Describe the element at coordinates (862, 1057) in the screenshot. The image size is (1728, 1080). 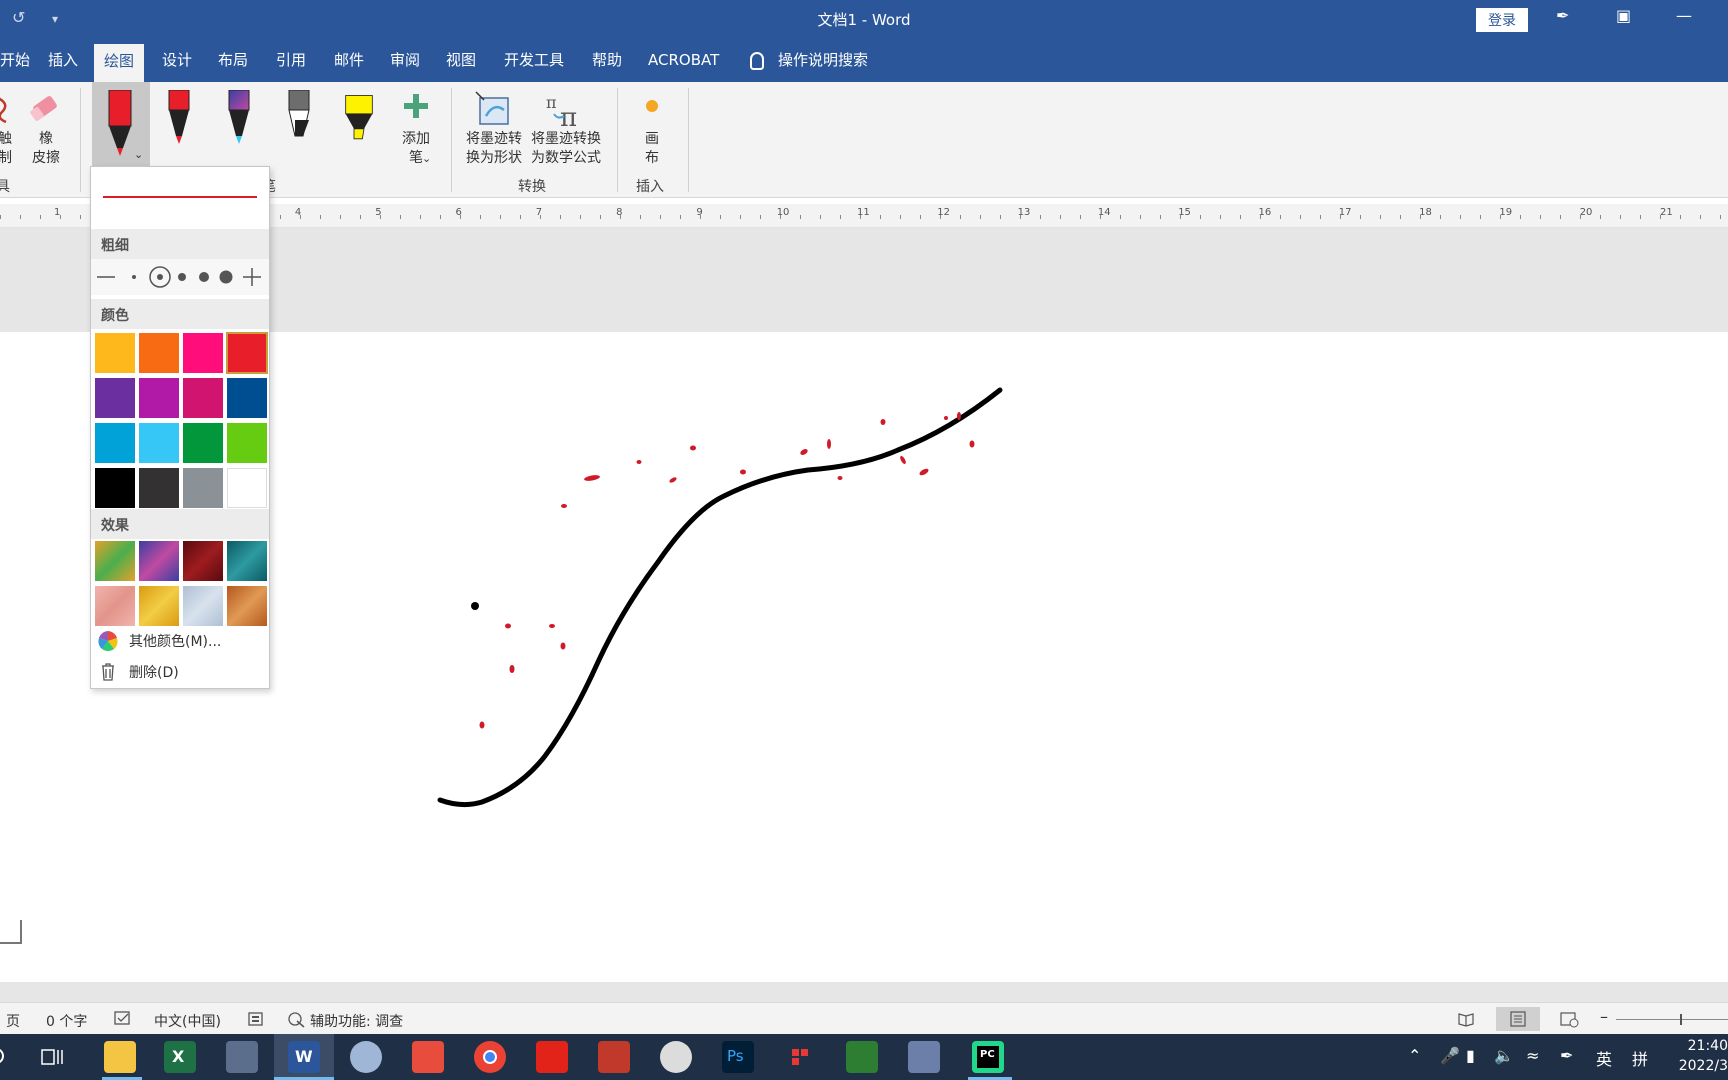
I see `video-editor-icon` at that location.